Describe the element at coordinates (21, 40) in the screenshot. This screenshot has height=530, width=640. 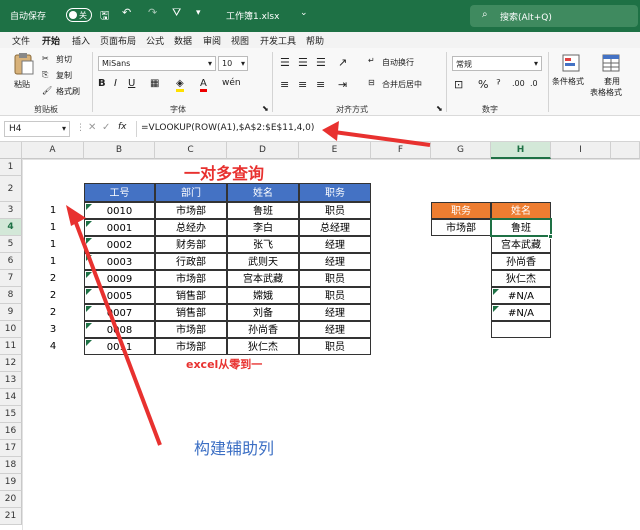
I see `tab-file: 文件` at that location.